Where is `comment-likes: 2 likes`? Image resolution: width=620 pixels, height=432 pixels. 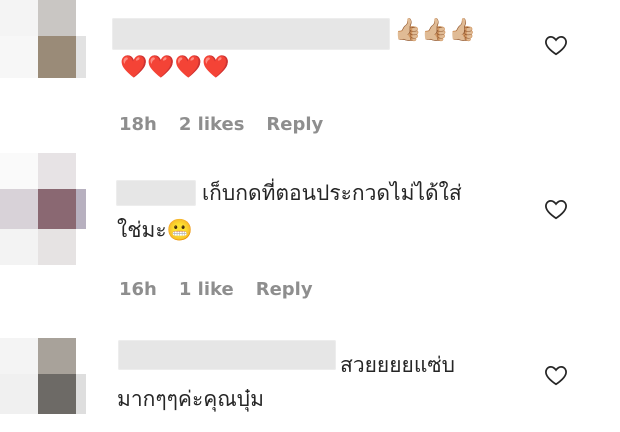 comment-likes: 2 likes is located at coordinates (212, 124).